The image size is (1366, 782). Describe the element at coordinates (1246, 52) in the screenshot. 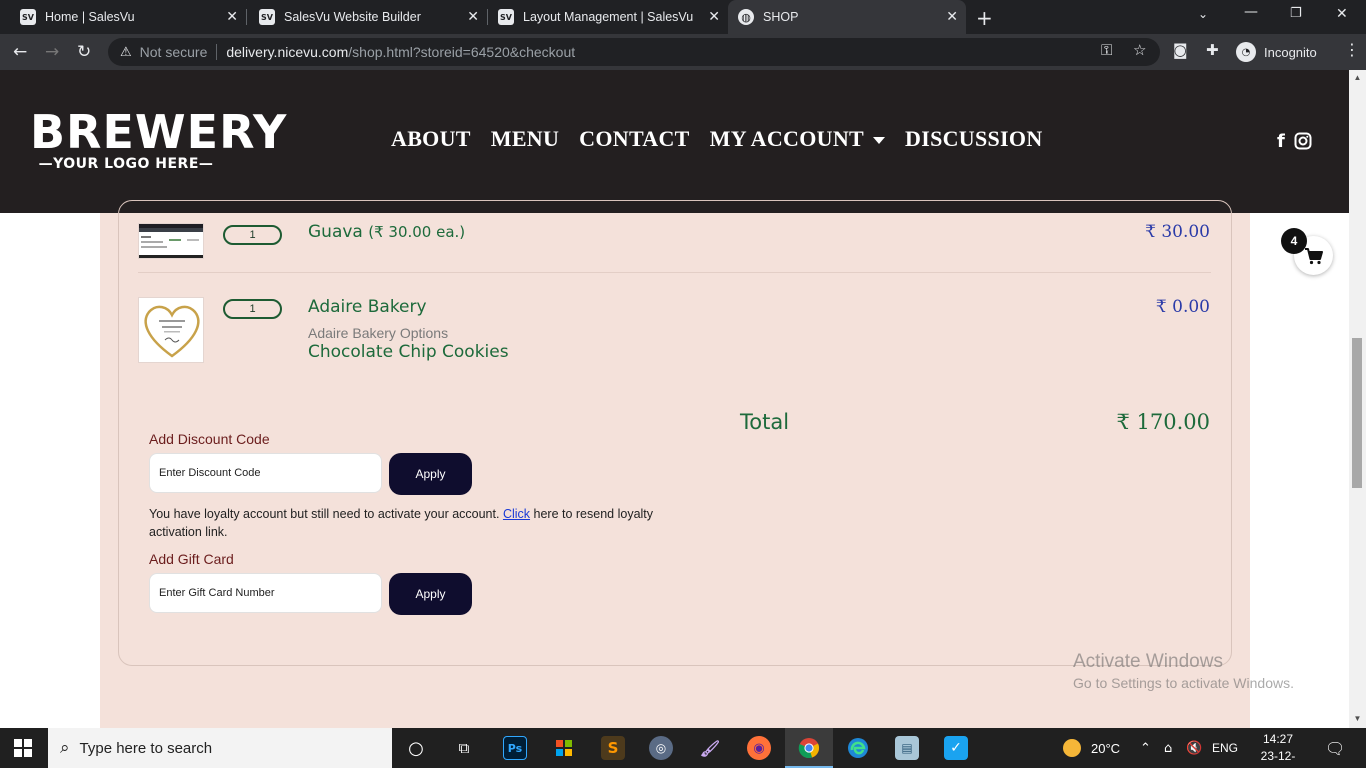

I see `incognito-icon: ◔` at that location.